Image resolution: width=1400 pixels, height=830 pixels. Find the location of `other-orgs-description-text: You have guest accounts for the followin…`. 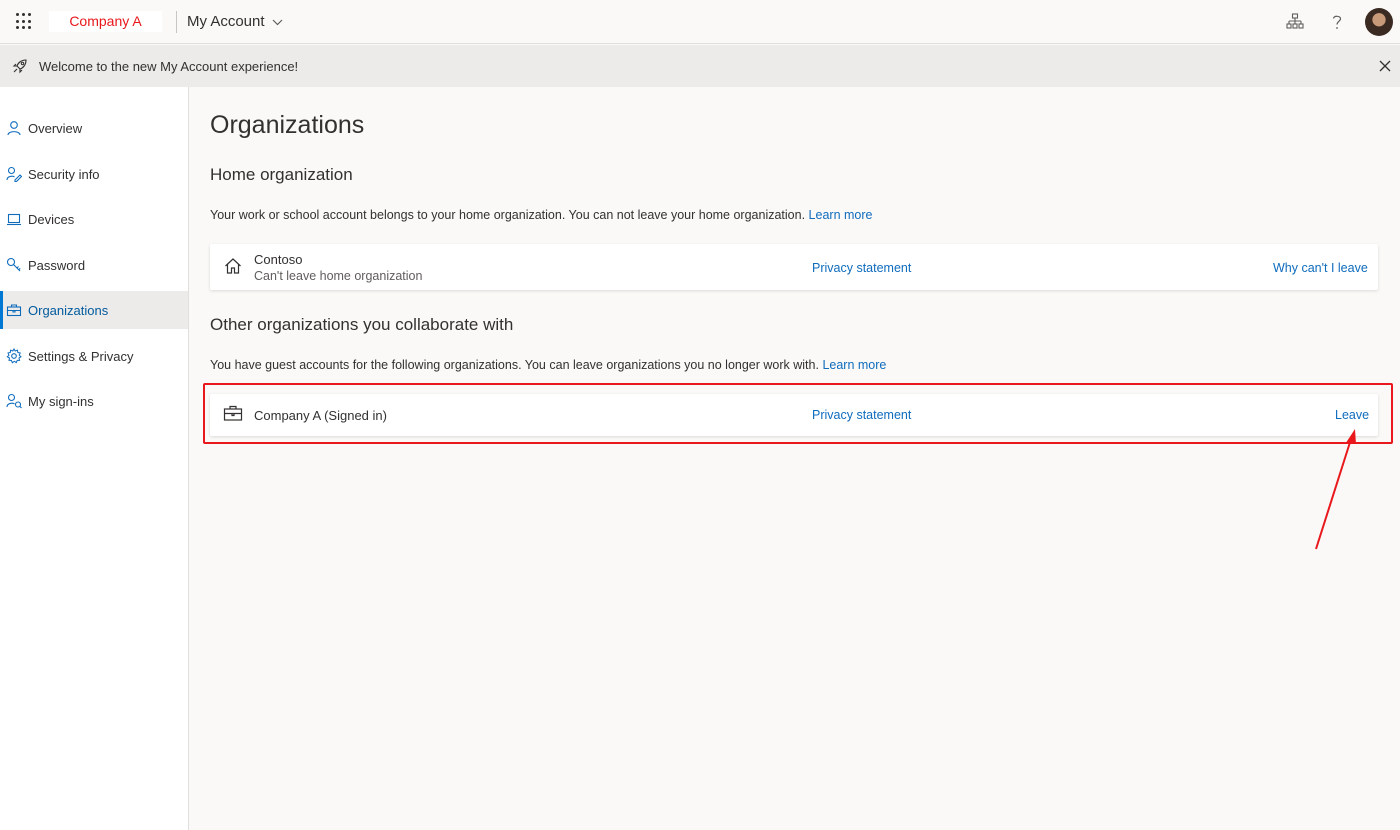

other-orgs-description-text: You have guest accounts for the followin… is located at coordinates (514, 365).